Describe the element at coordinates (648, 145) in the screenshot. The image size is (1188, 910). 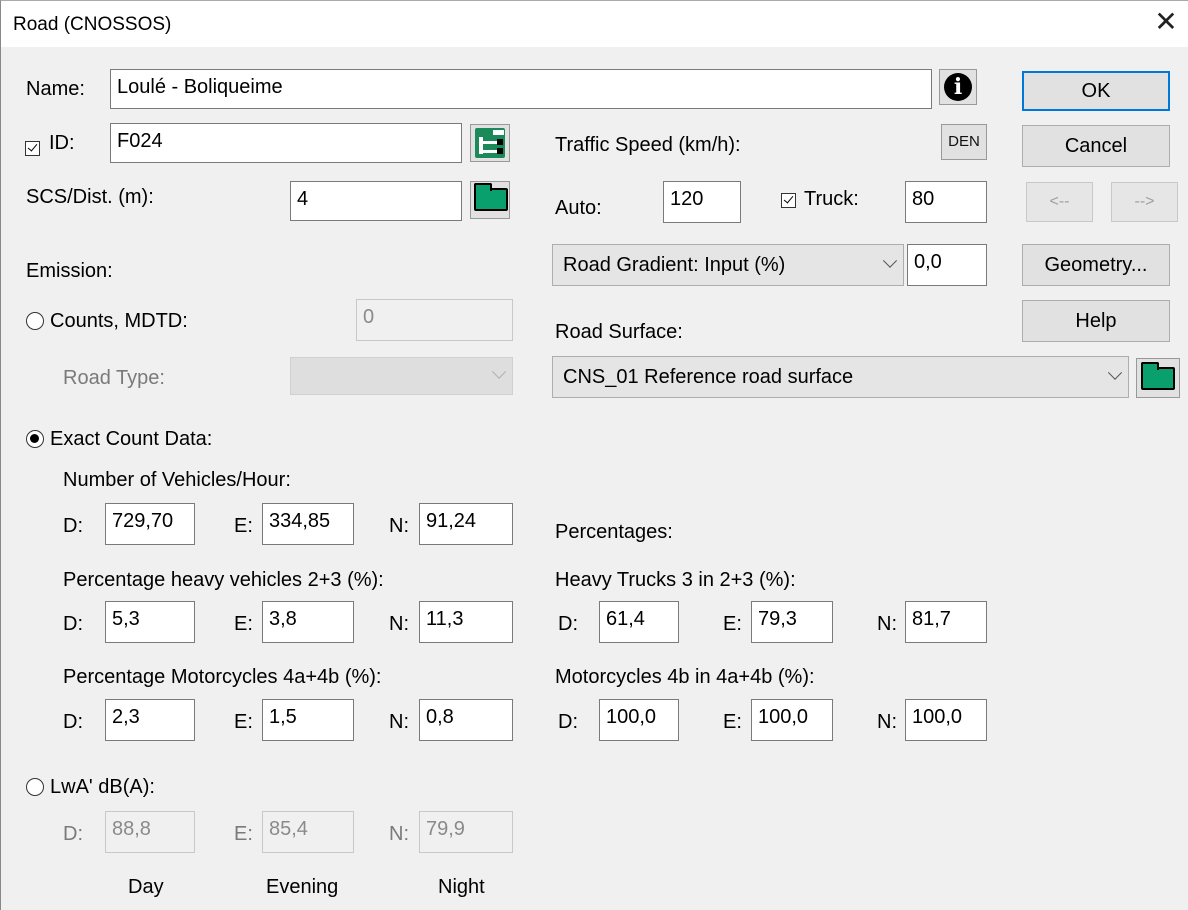
I see `traffic-speed-heading: Traffic Speed (km/h):` at that location.